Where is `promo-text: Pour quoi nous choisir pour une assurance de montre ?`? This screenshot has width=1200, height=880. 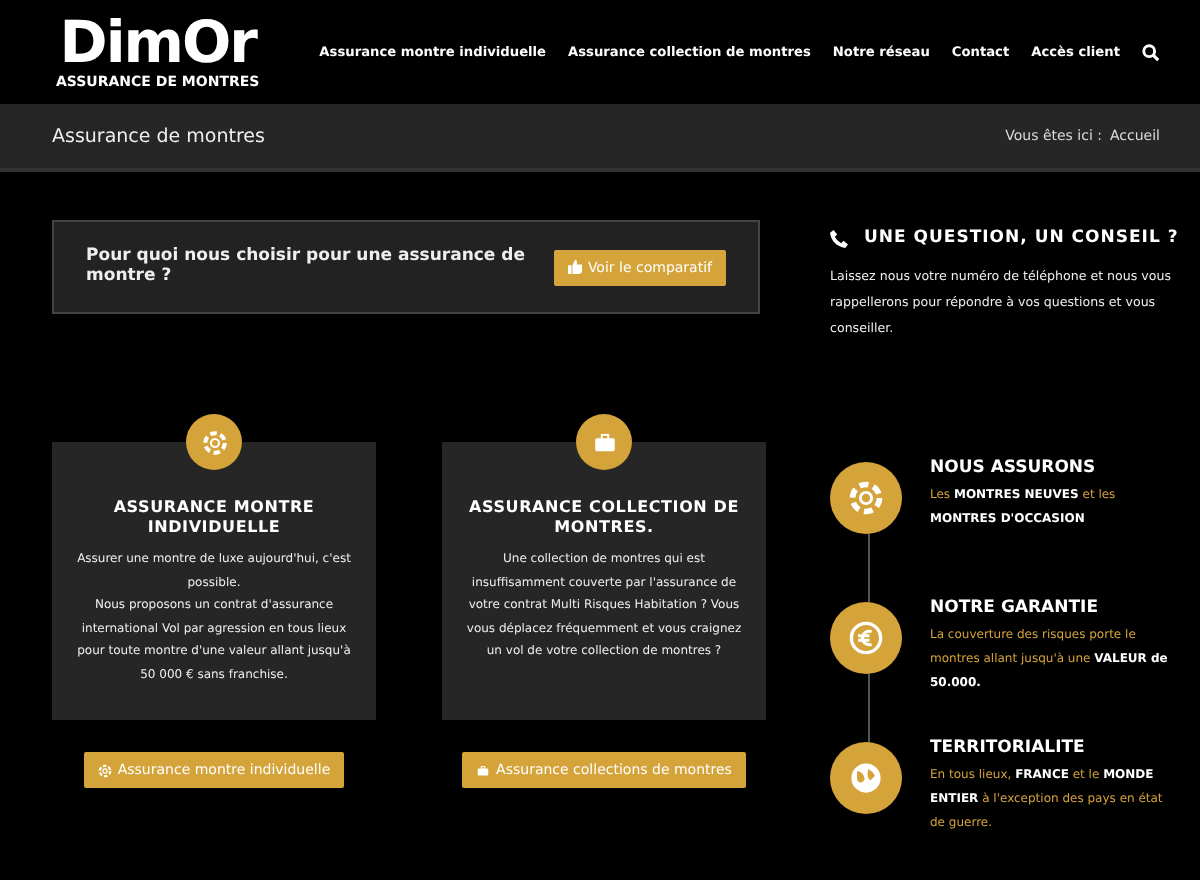 promo-text: Pour quoi nous choisir pour une assurance de montre ? is located at coordinates (306, 267).